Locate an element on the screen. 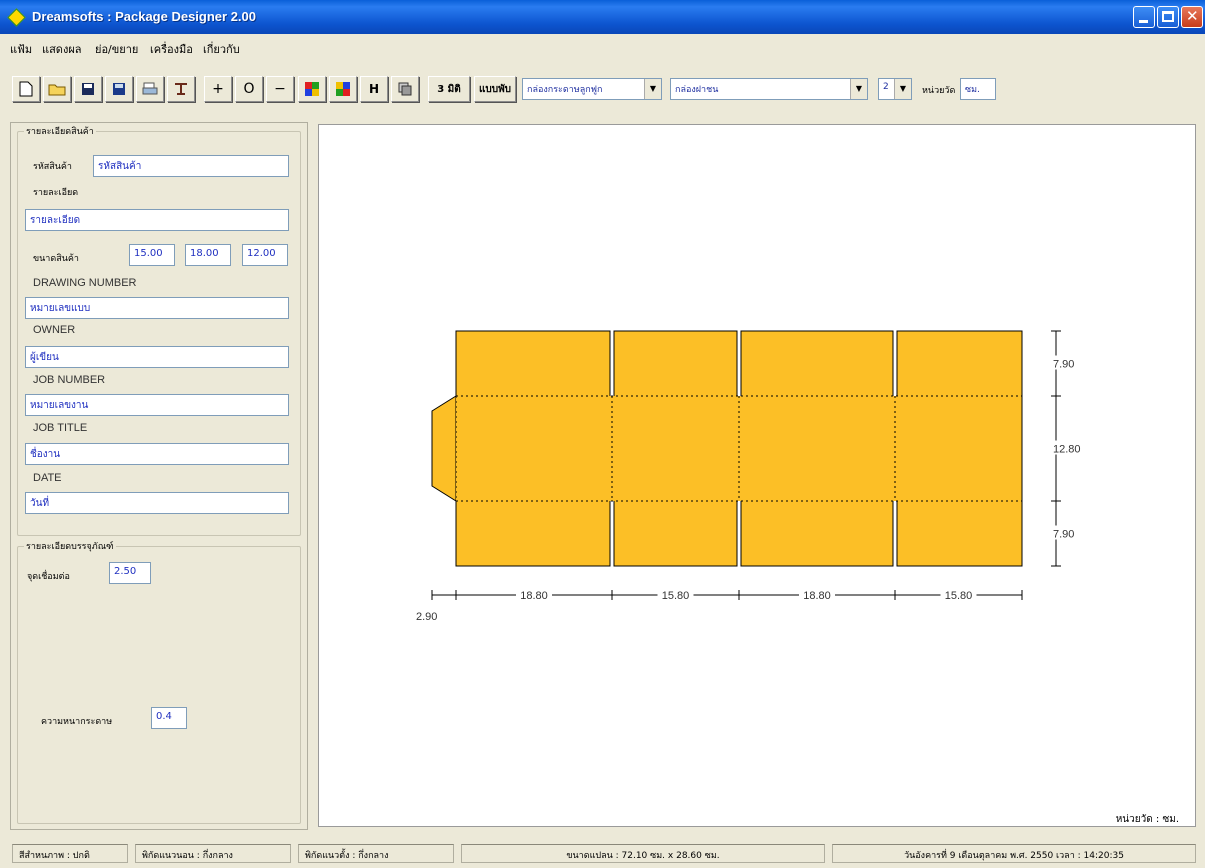 This screenshot has width=1205, height=868. thickness-label: ความหนากระดาษ is located at coordinates (77, 722).